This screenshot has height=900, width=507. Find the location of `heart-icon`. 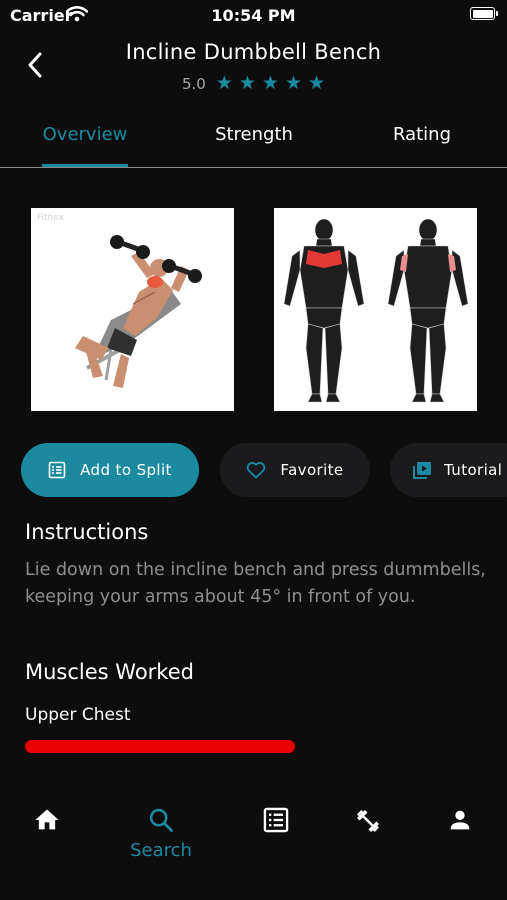

heart-icon is located at coordinates (256, 470).